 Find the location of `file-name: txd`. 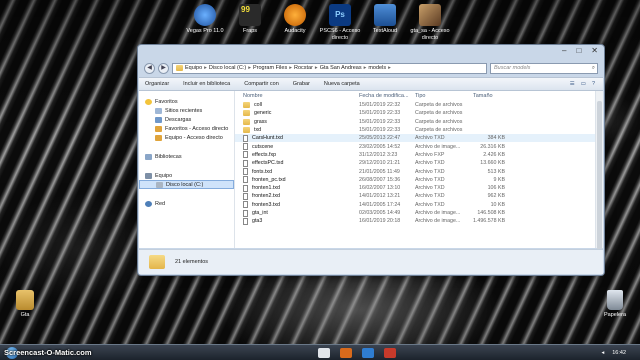

file-name: txd is located at coordinates (258, 130).